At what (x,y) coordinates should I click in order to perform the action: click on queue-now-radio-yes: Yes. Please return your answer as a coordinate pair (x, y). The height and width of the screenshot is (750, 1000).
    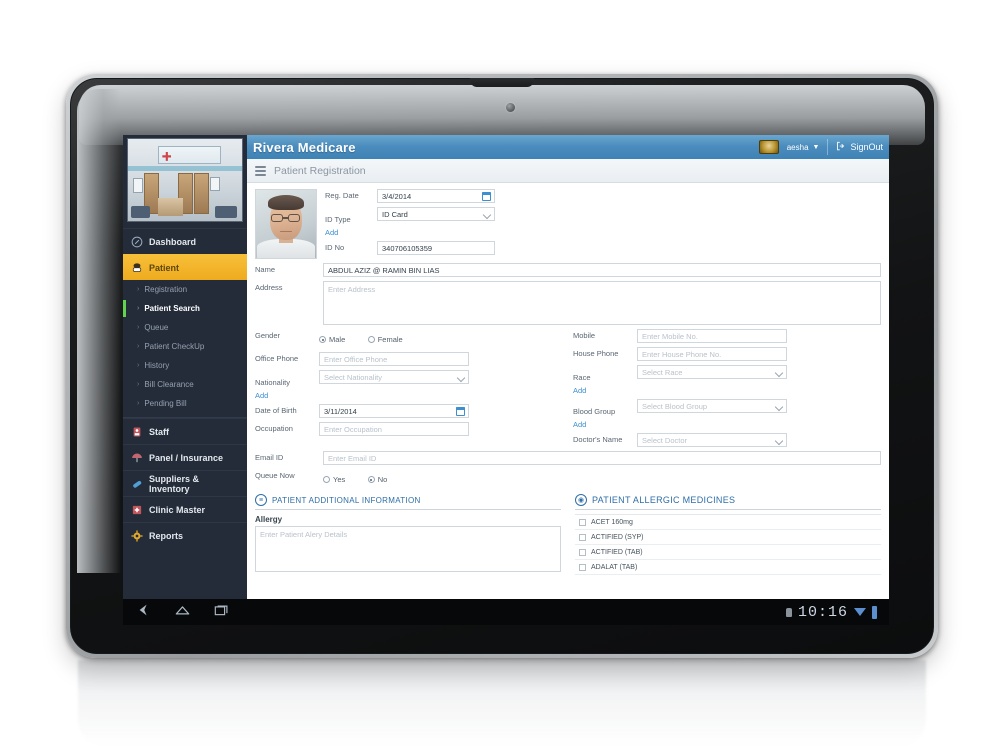
    Looking at the image, I should click on (334, 479).